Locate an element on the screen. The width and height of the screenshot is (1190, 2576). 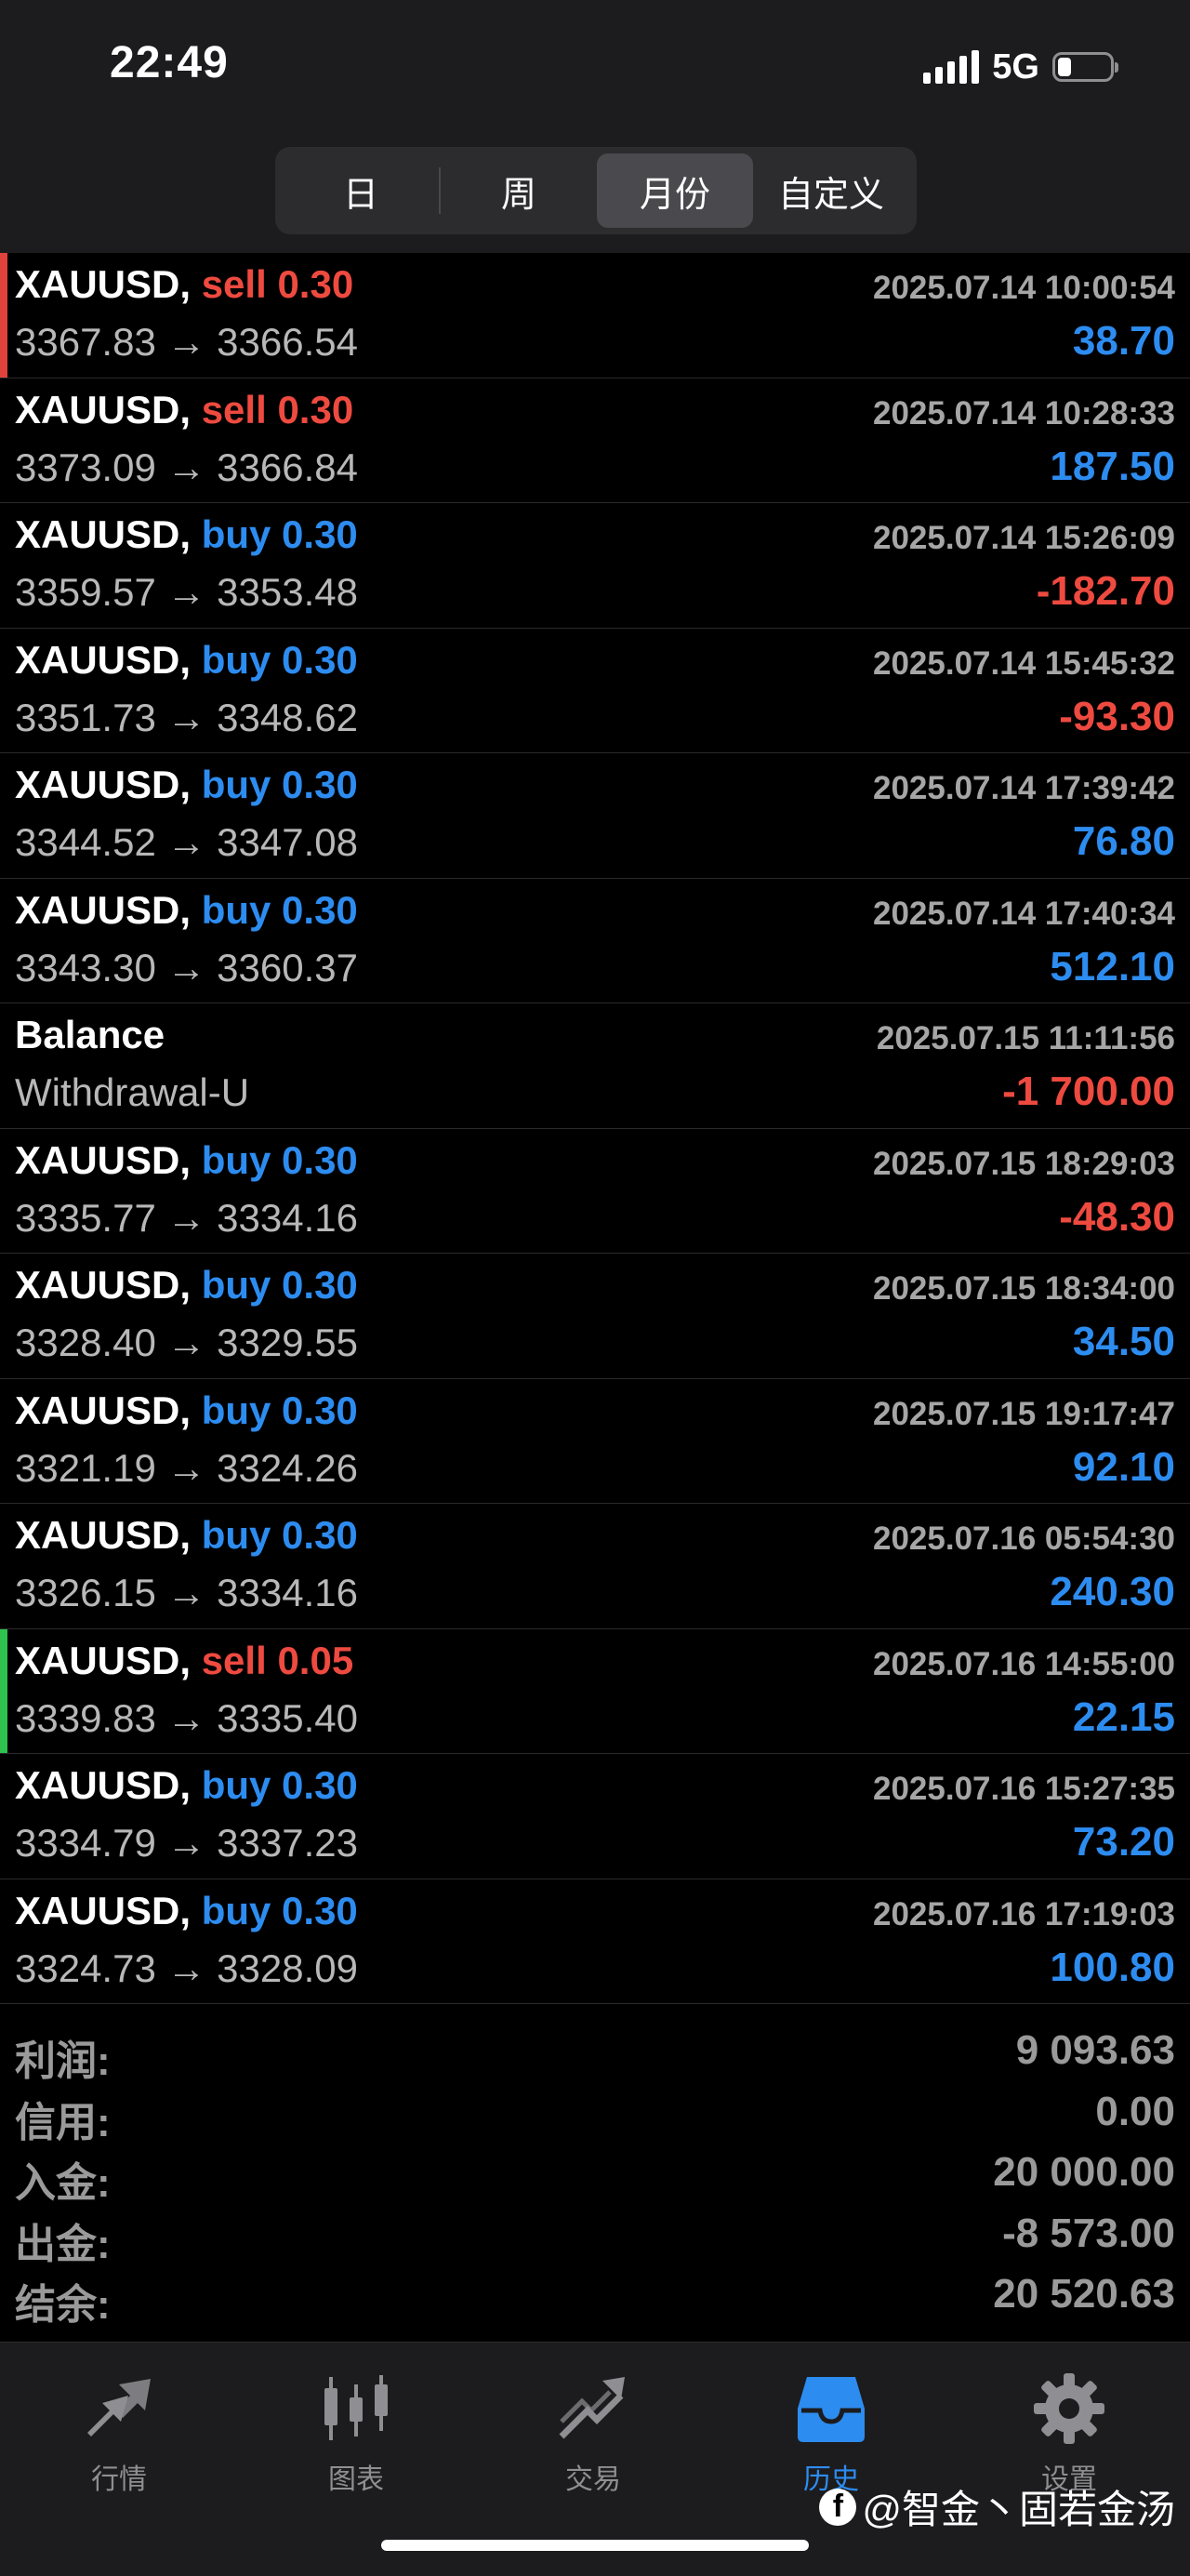
tab-custom: 自定义 is located at coordinates (831, 190).